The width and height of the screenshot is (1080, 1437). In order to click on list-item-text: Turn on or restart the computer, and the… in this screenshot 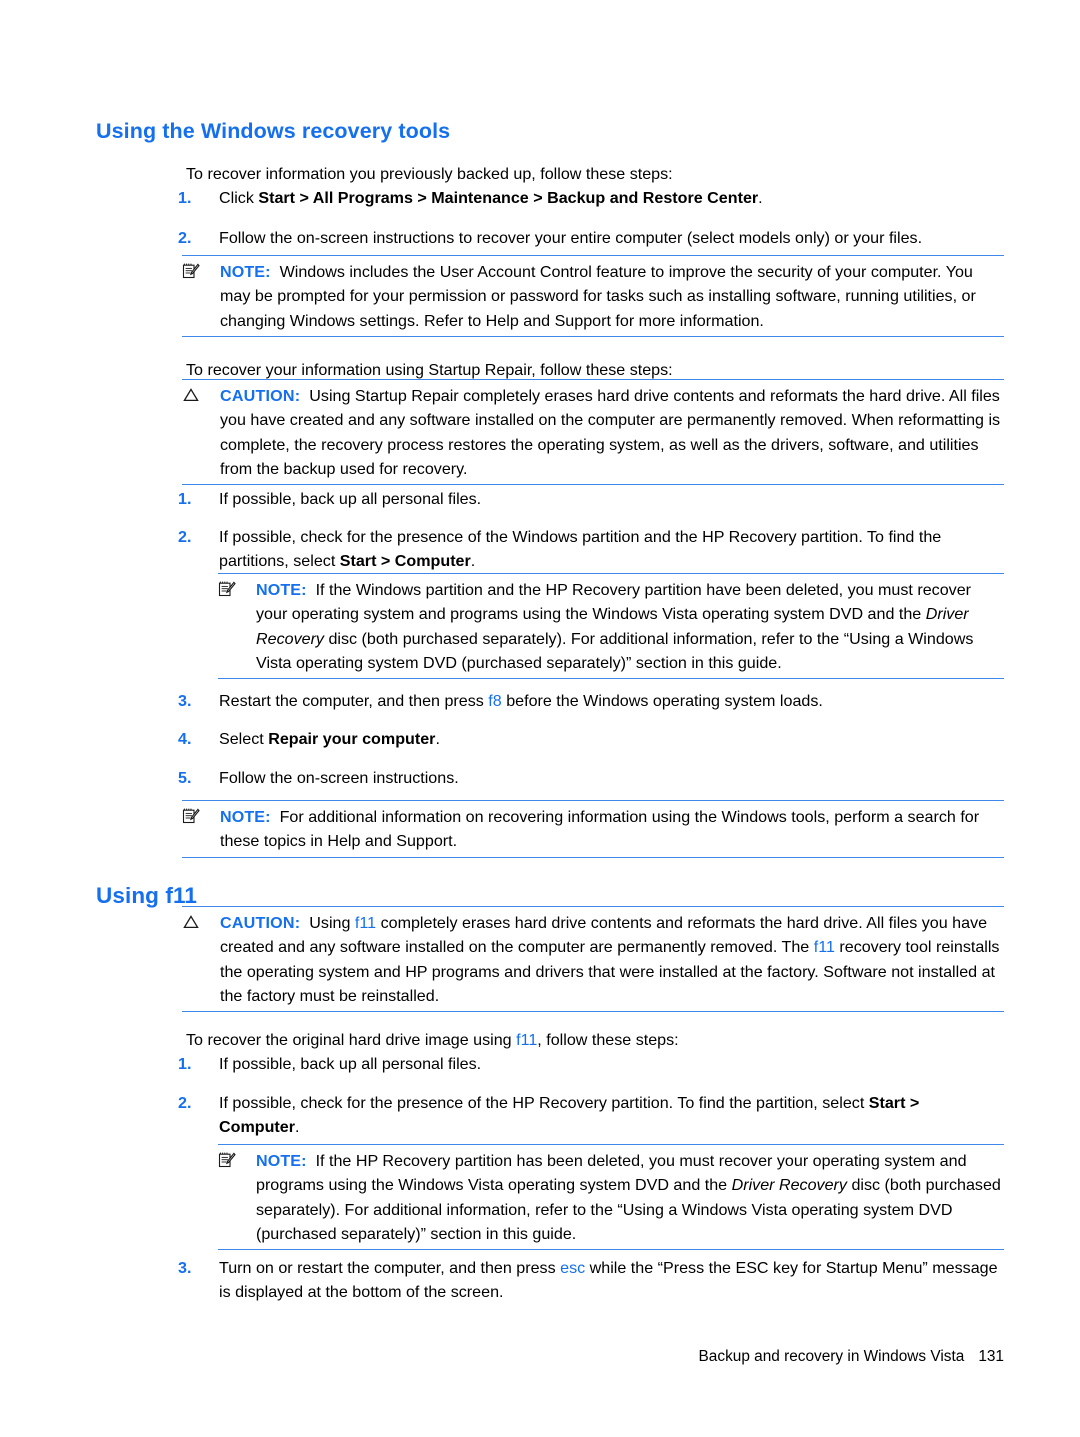, I will do `click(613, 1280)`.